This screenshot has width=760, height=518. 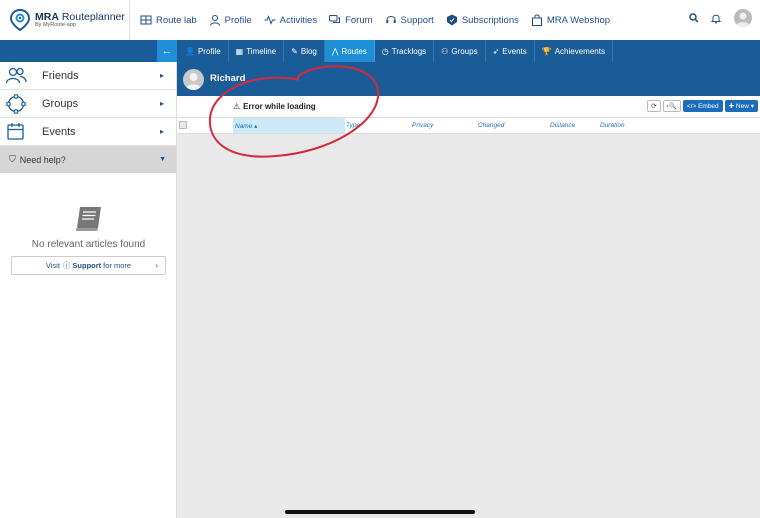 I want to click on logo: MRA Routeplanner By MyRoute-app, so click(x=65, y=20).